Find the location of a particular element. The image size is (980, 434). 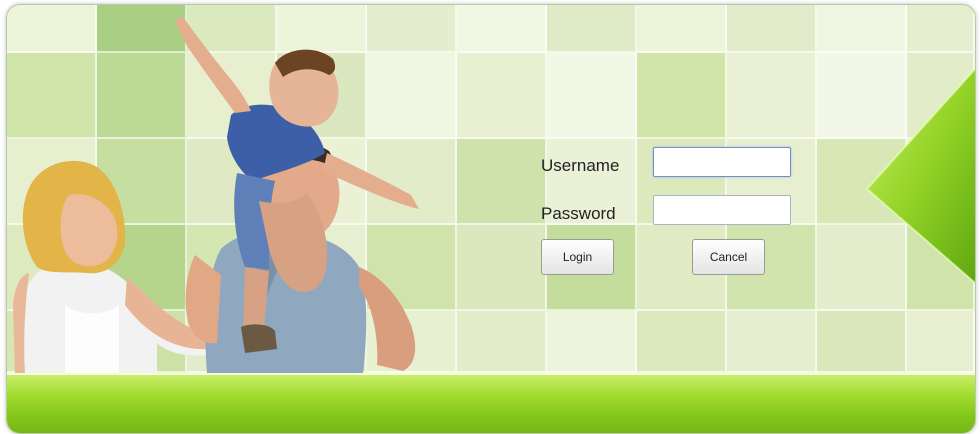

footer-bar is located at coordinates (491, 403).